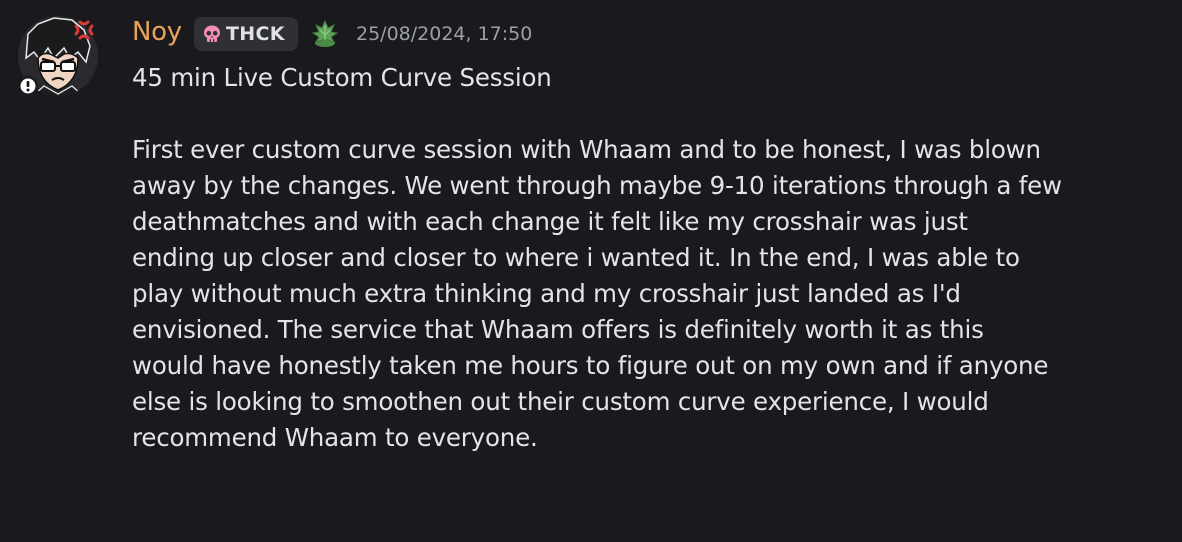  I want to click on message-timestamp: 25/08/2024, 17:50, so click(444, 34).